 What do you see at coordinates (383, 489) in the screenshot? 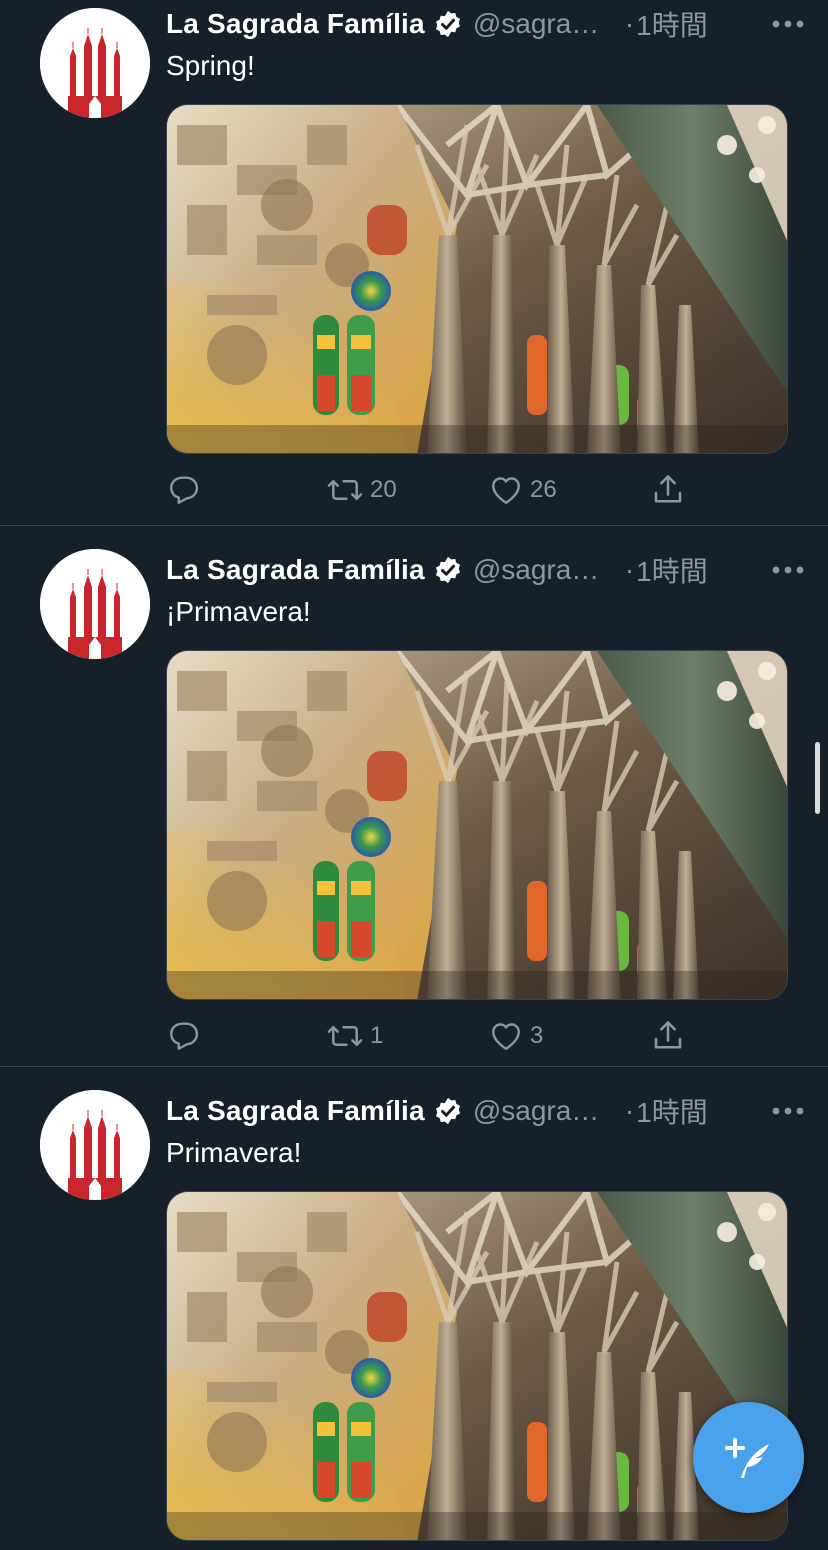
I see `retweet-count: 20` at bounding box center [383, 489].